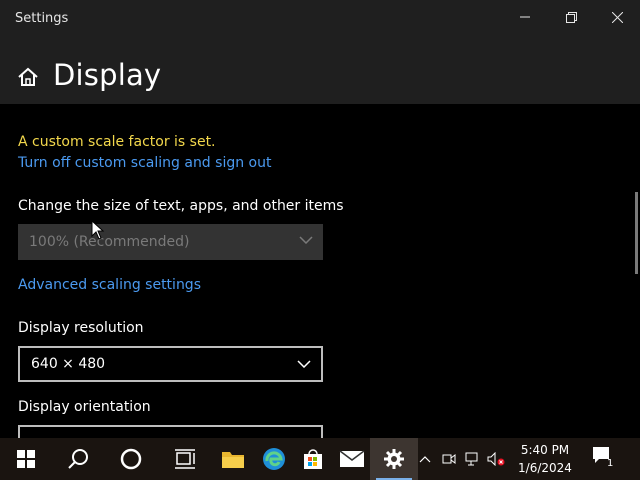  Describe the element at coordinates (233, 460) in the screenshot. I see `folder-icon` at that location.